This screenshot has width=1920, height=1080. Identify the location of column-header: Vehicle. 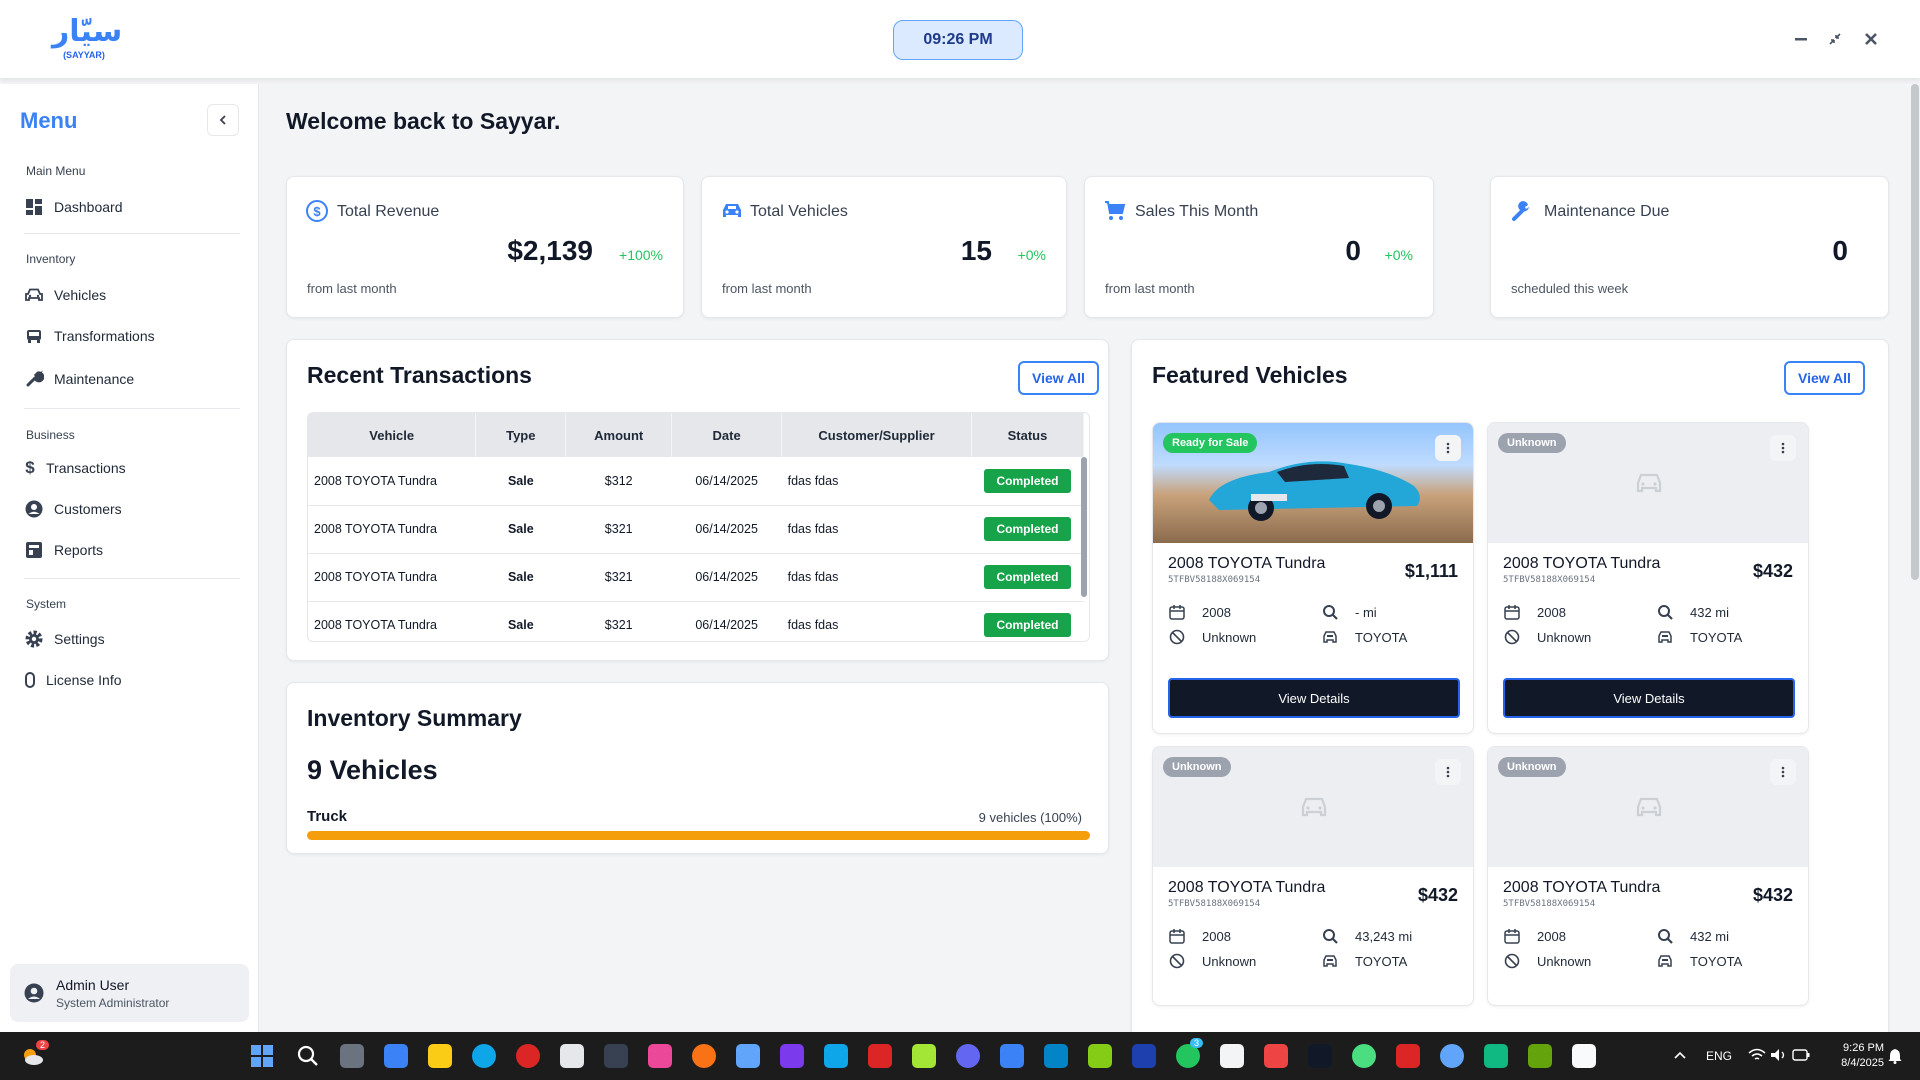
(392, 435).